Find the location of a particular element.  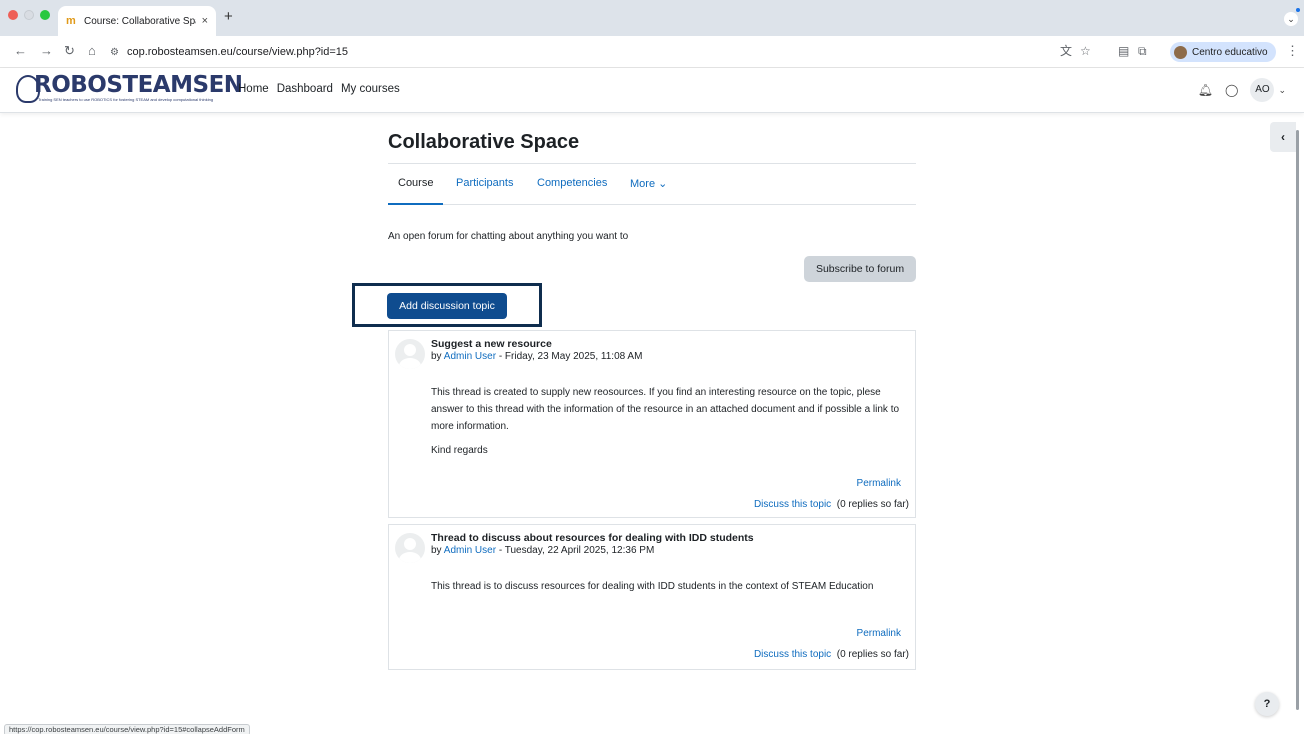

open-block-drawer-button: ‹ is located at coordinates (1283, 137).